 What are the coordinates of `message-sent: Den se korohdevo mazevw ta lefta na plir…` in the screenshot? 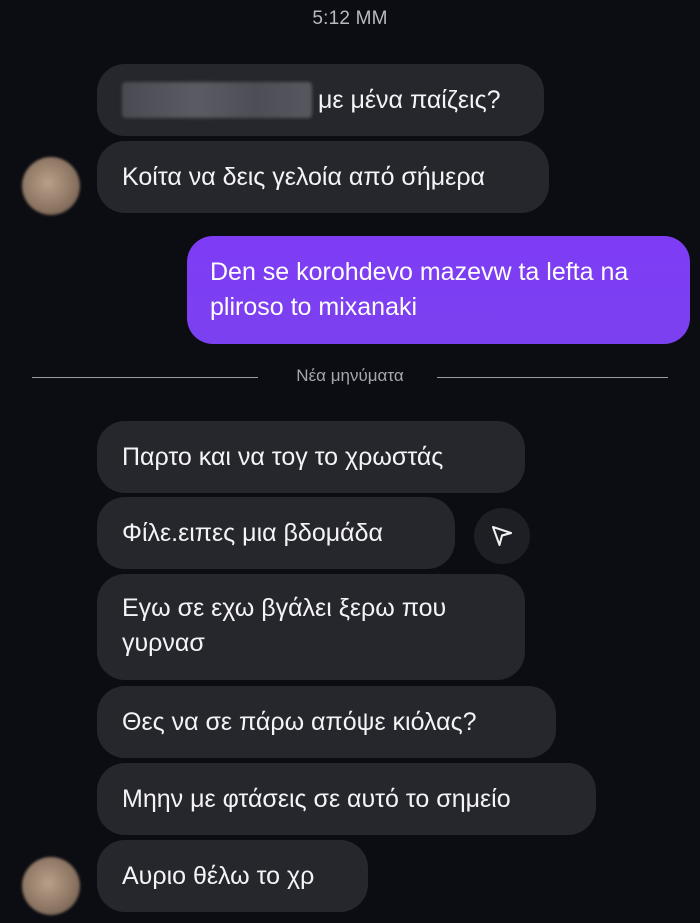 It's located at (438, 290).